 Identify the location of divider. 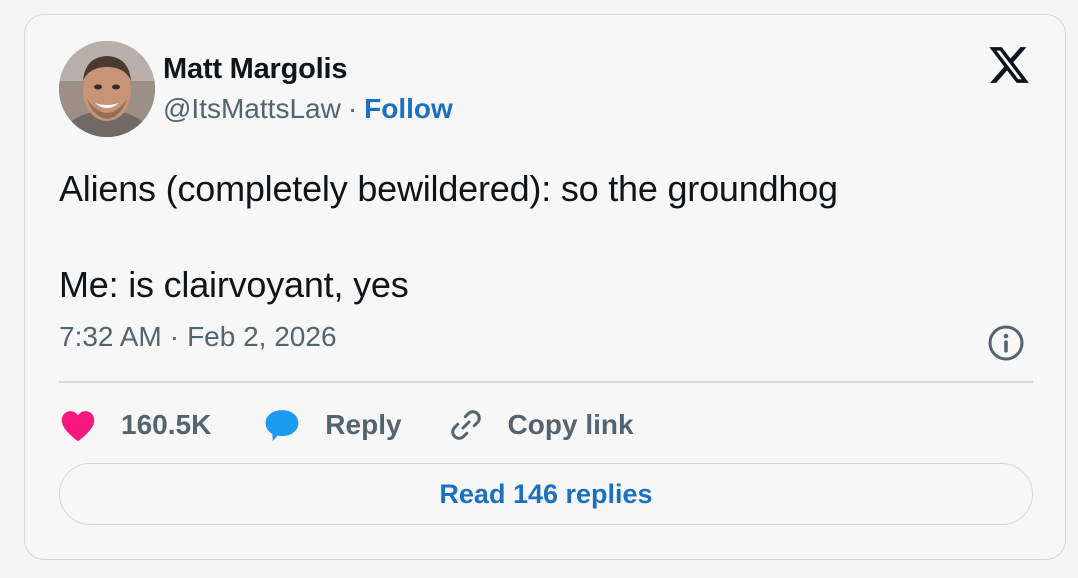
(546, 382).